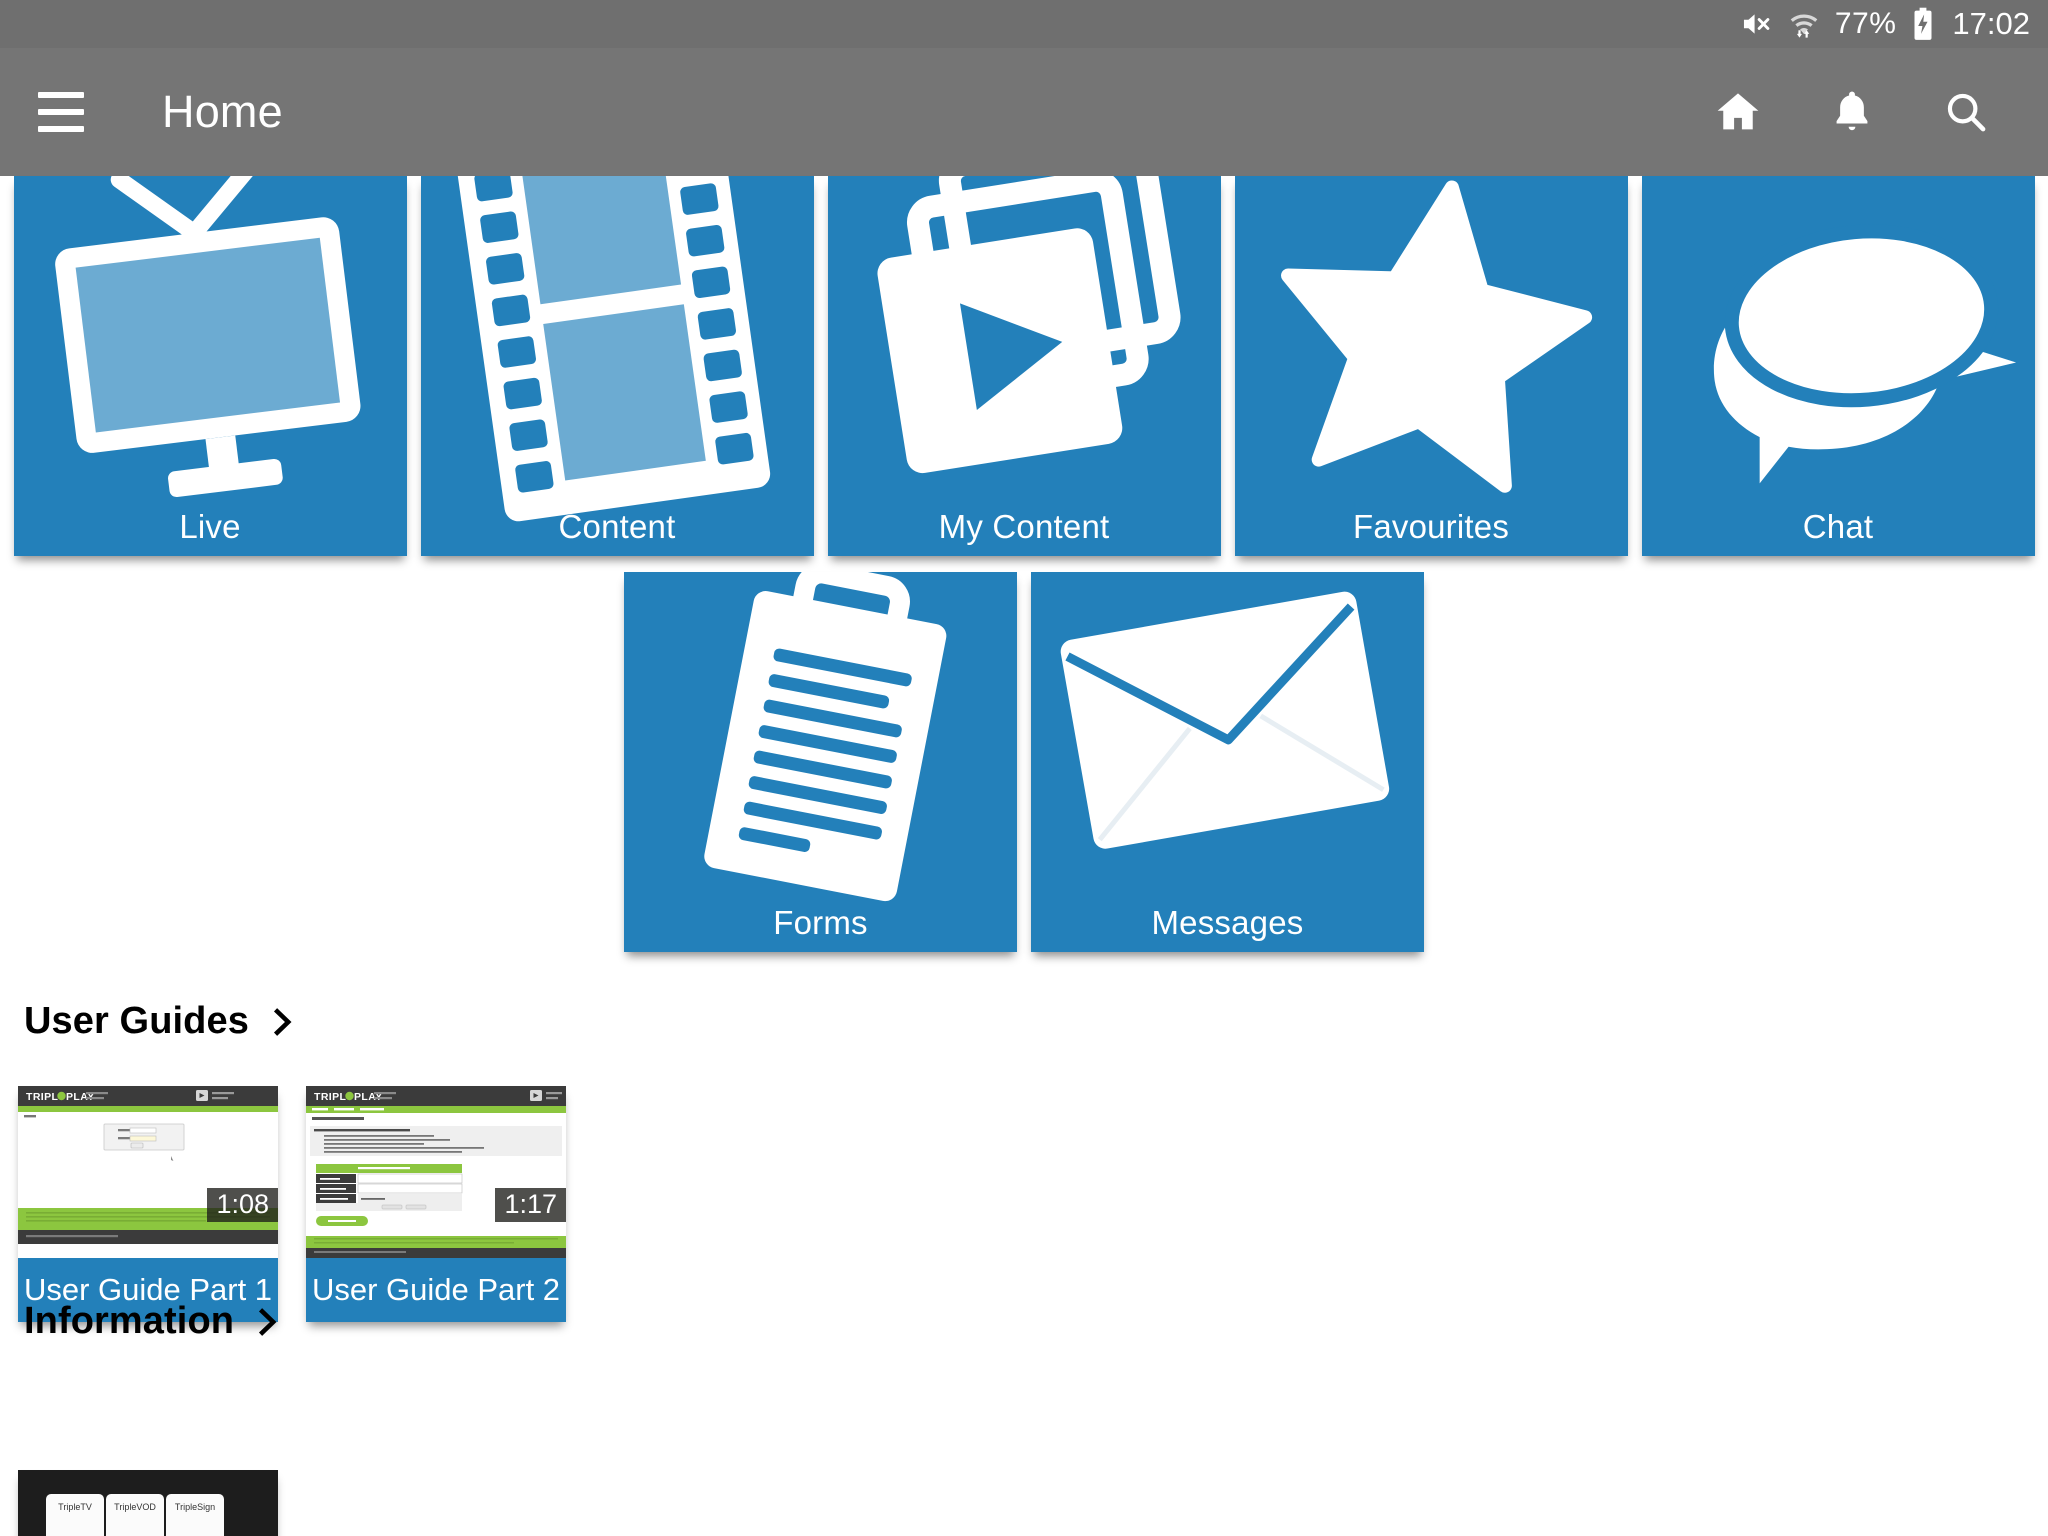 Image resolution: width=2048 pixels, height=1536 pixels. I want to click on tile-live: Live, so click(210, 366).